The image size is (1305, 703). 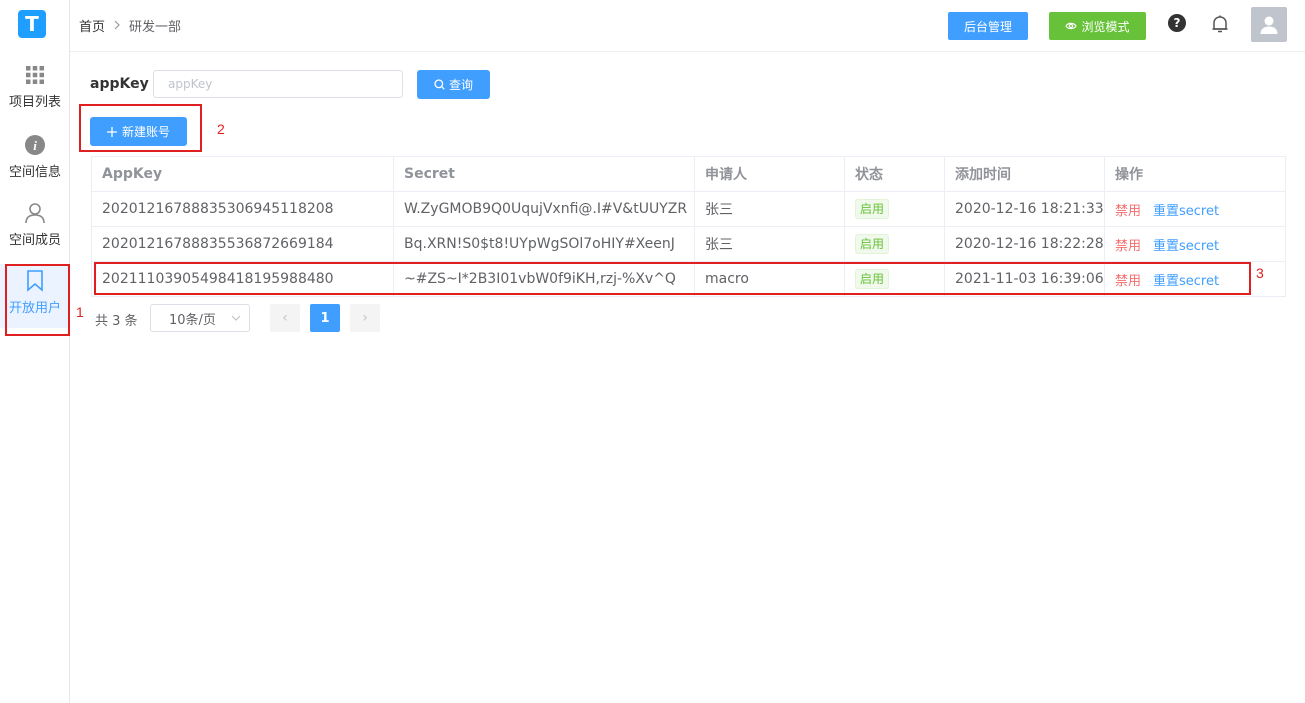 I want to click on app-logo: T, so click(x=32, y=24).